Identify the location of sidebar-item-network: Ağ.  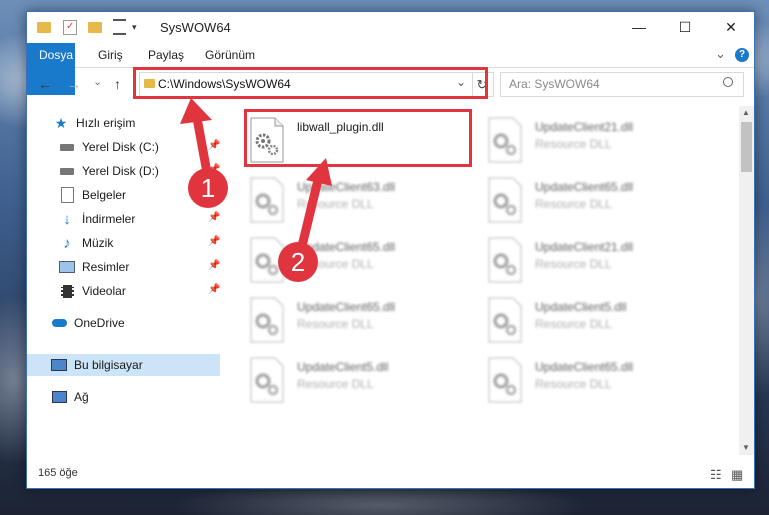
(70, 397).